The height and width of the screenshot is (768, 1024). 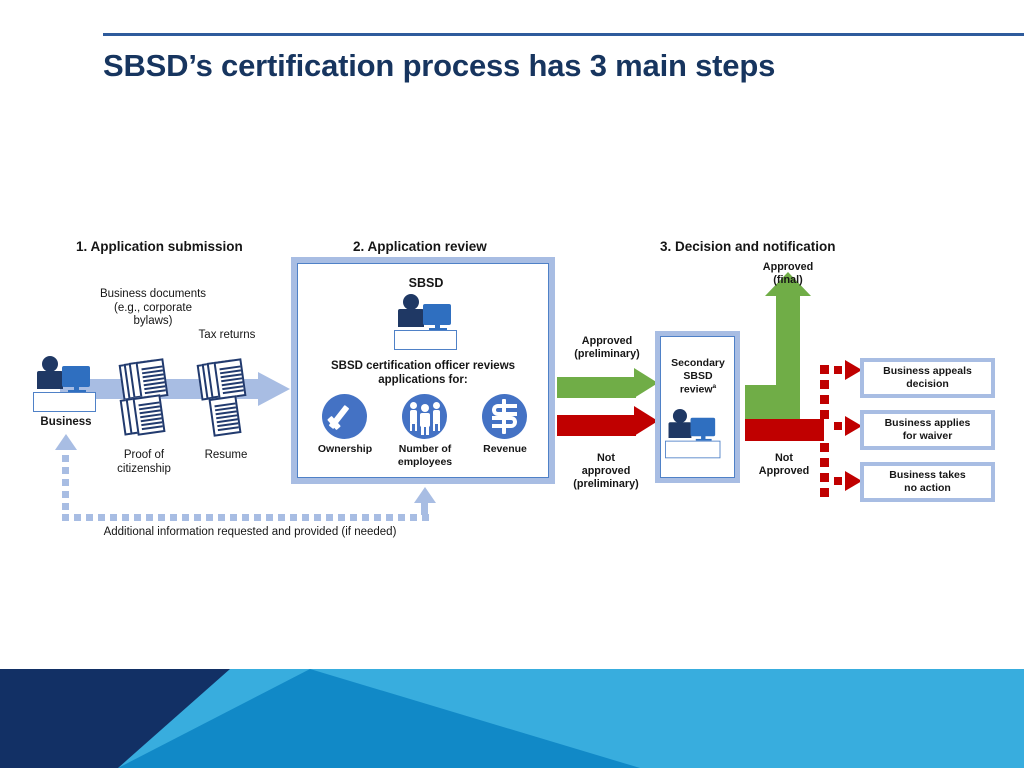 I want to click on step-3-heading: 3. Decision and notification, so click(x=748, y=246).